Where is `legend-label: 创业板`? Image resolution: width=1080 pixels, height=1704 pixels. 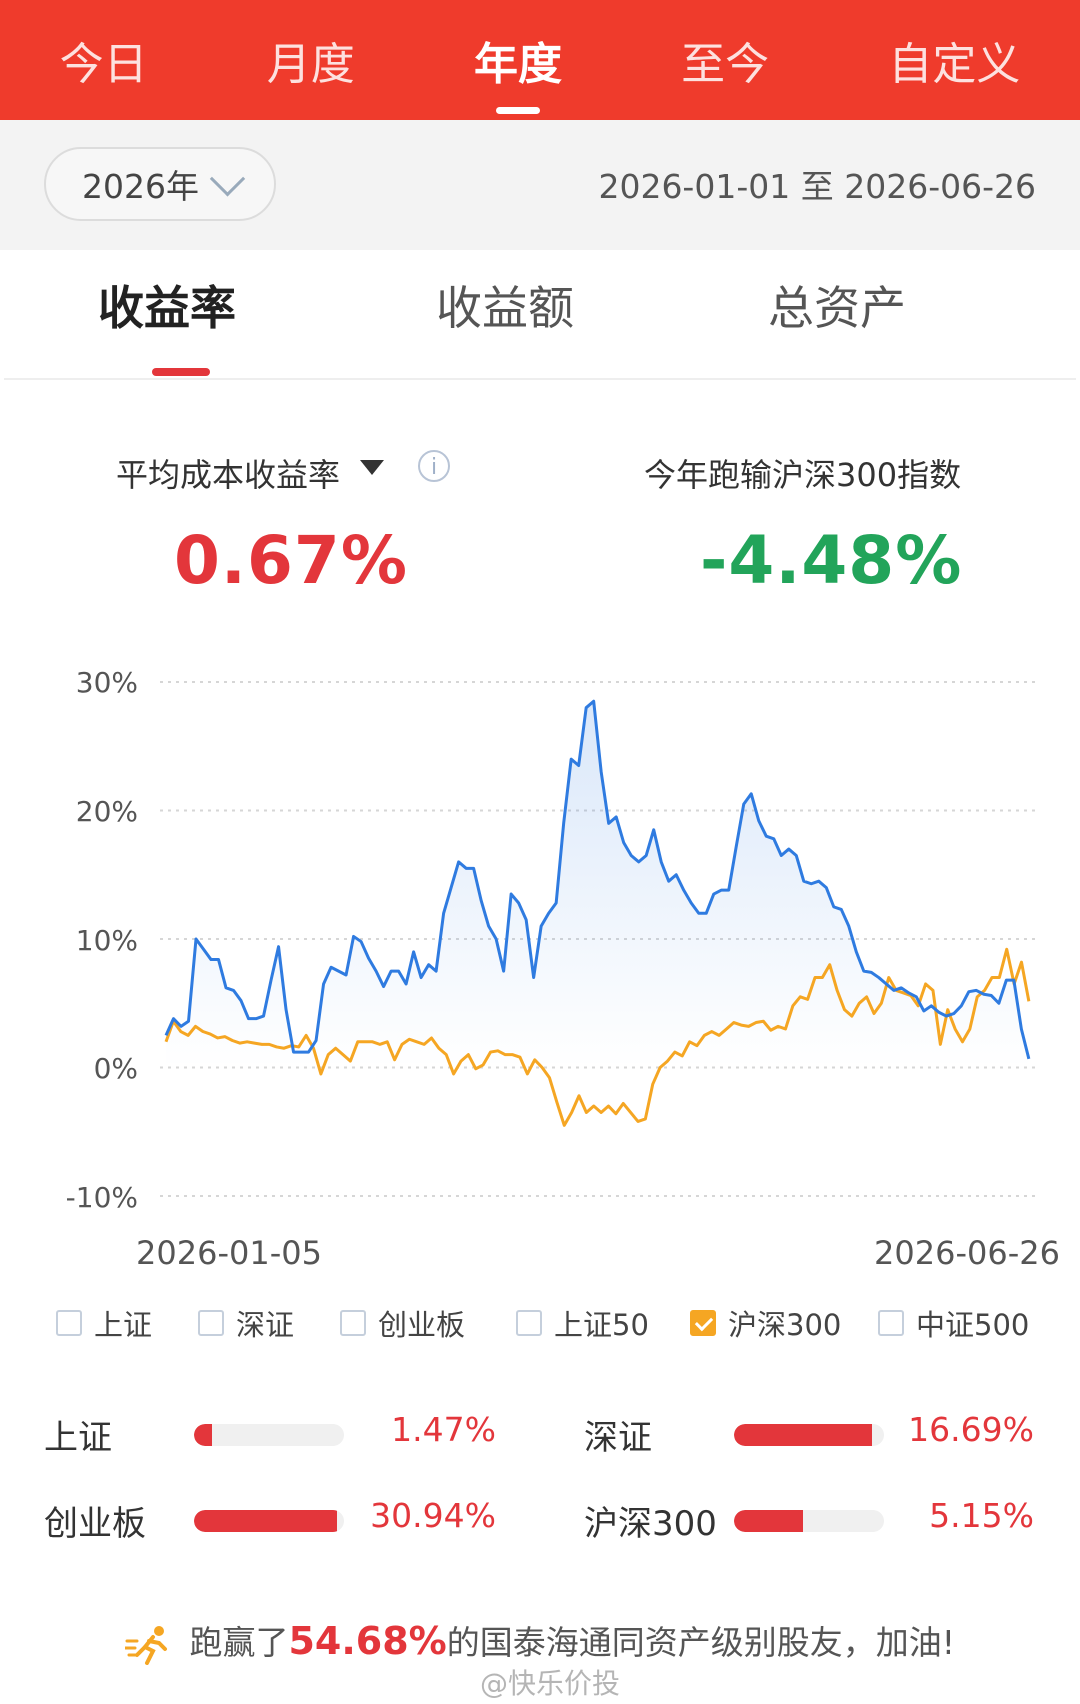 legend-label: 创业板 is located at coordinates (422, 1325).